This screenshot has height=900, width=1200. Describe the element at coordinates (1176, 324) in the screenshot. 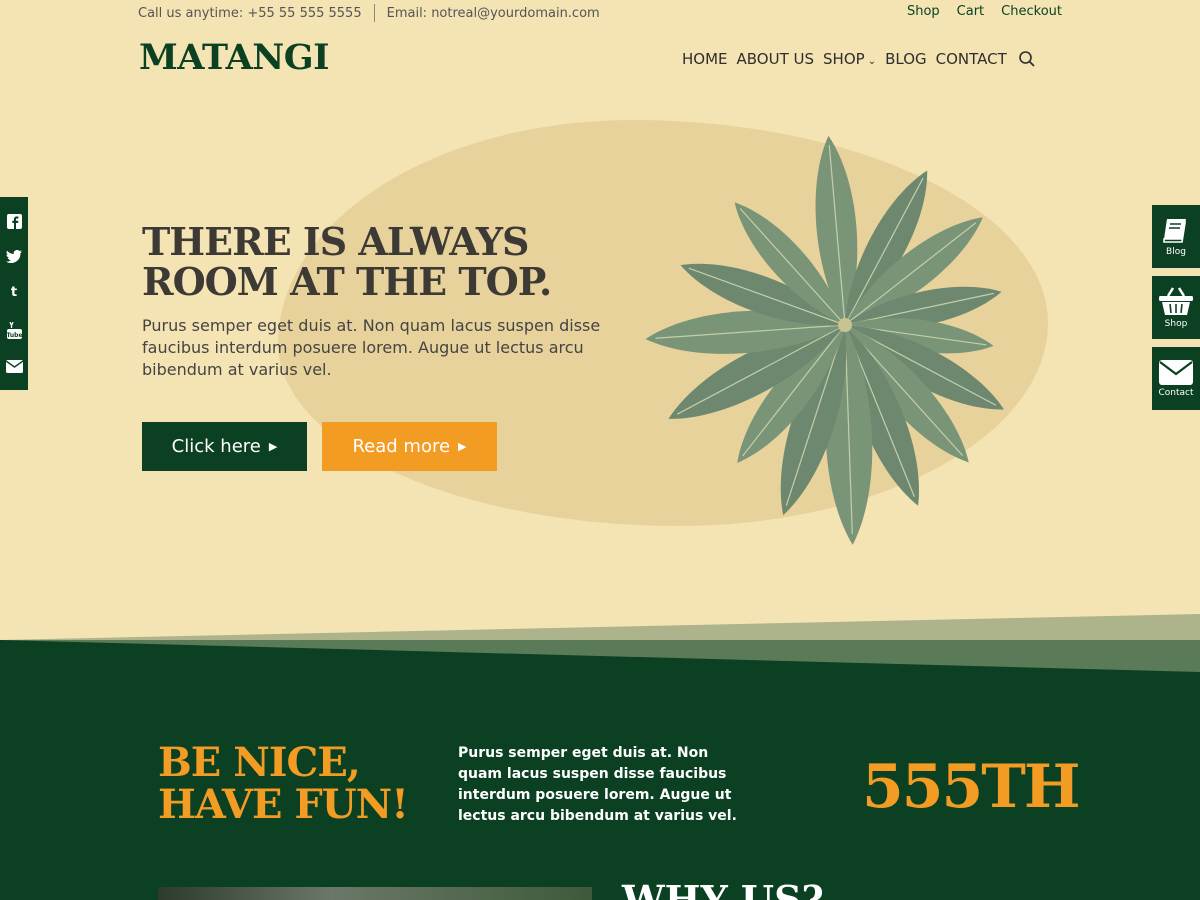

I see `side-tab-shop-label: Shop` at that location.